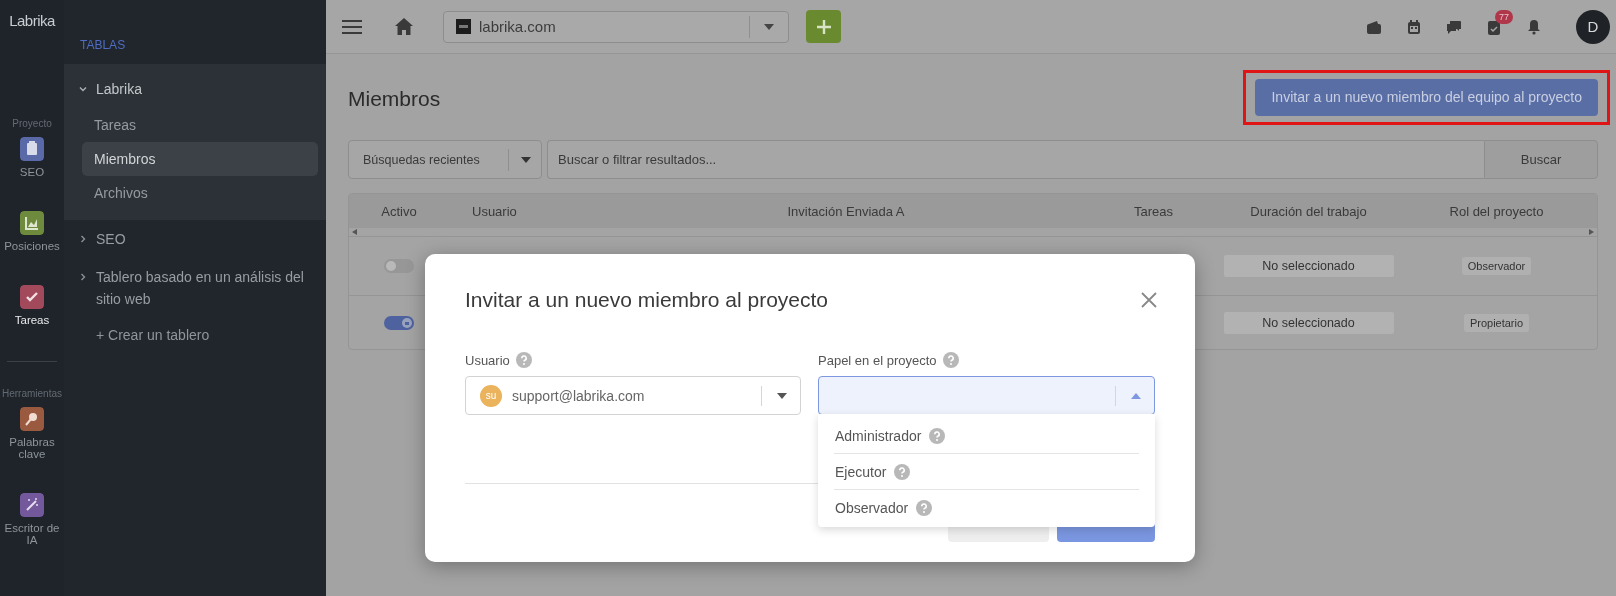 The height and width of the screenshot is (596, 1616). What do you see at coordinates (32, 534) in the screenshot?
I see `rail-item: Escritor de IA` at bounding box center [32, 534].